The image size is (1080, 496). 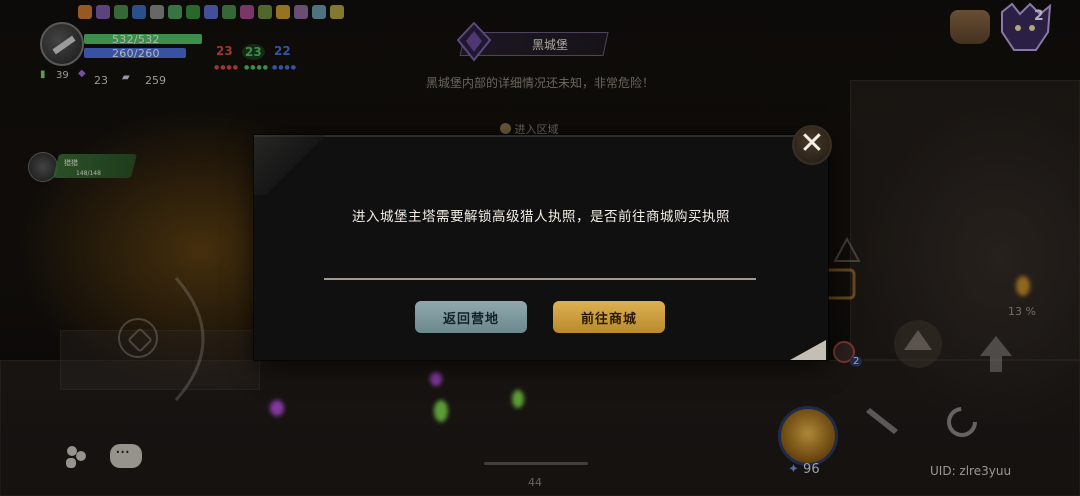 I want to click on go-to-shop-button: 前往商城, so click(x=609, y=317).